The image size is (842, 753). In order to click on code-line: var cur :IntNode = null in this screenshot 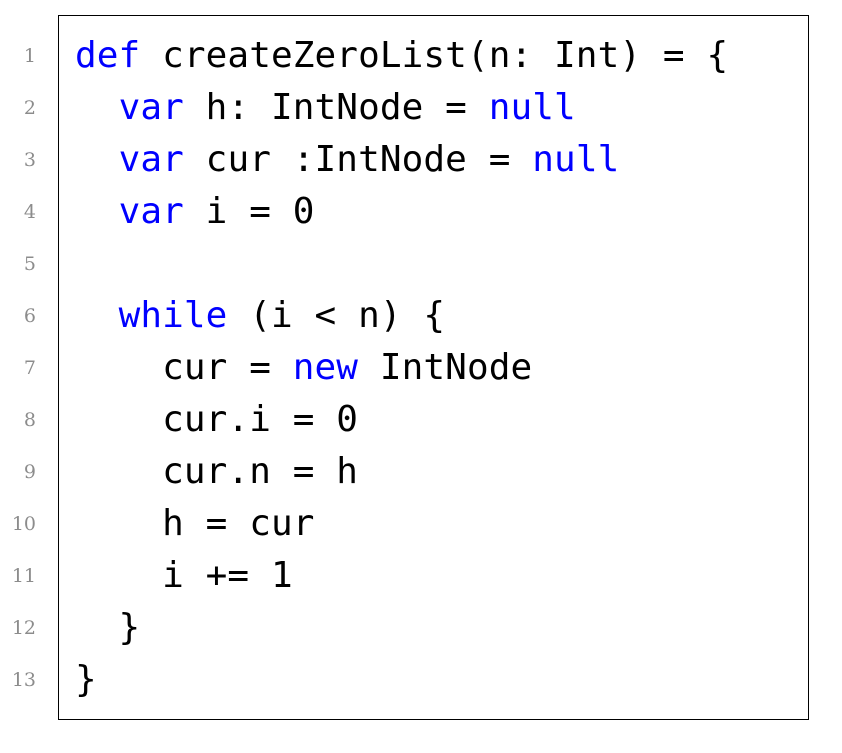, I will do `click(401, 160)`.